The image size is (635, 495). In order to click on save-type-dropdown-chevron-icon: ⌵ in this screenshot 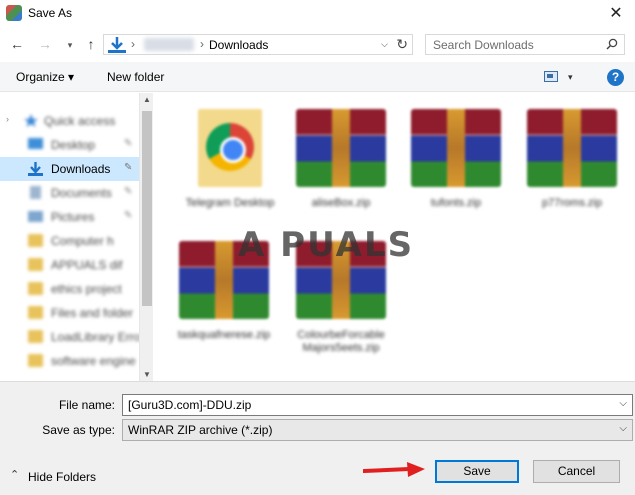, I will do `click(623, 428)`.